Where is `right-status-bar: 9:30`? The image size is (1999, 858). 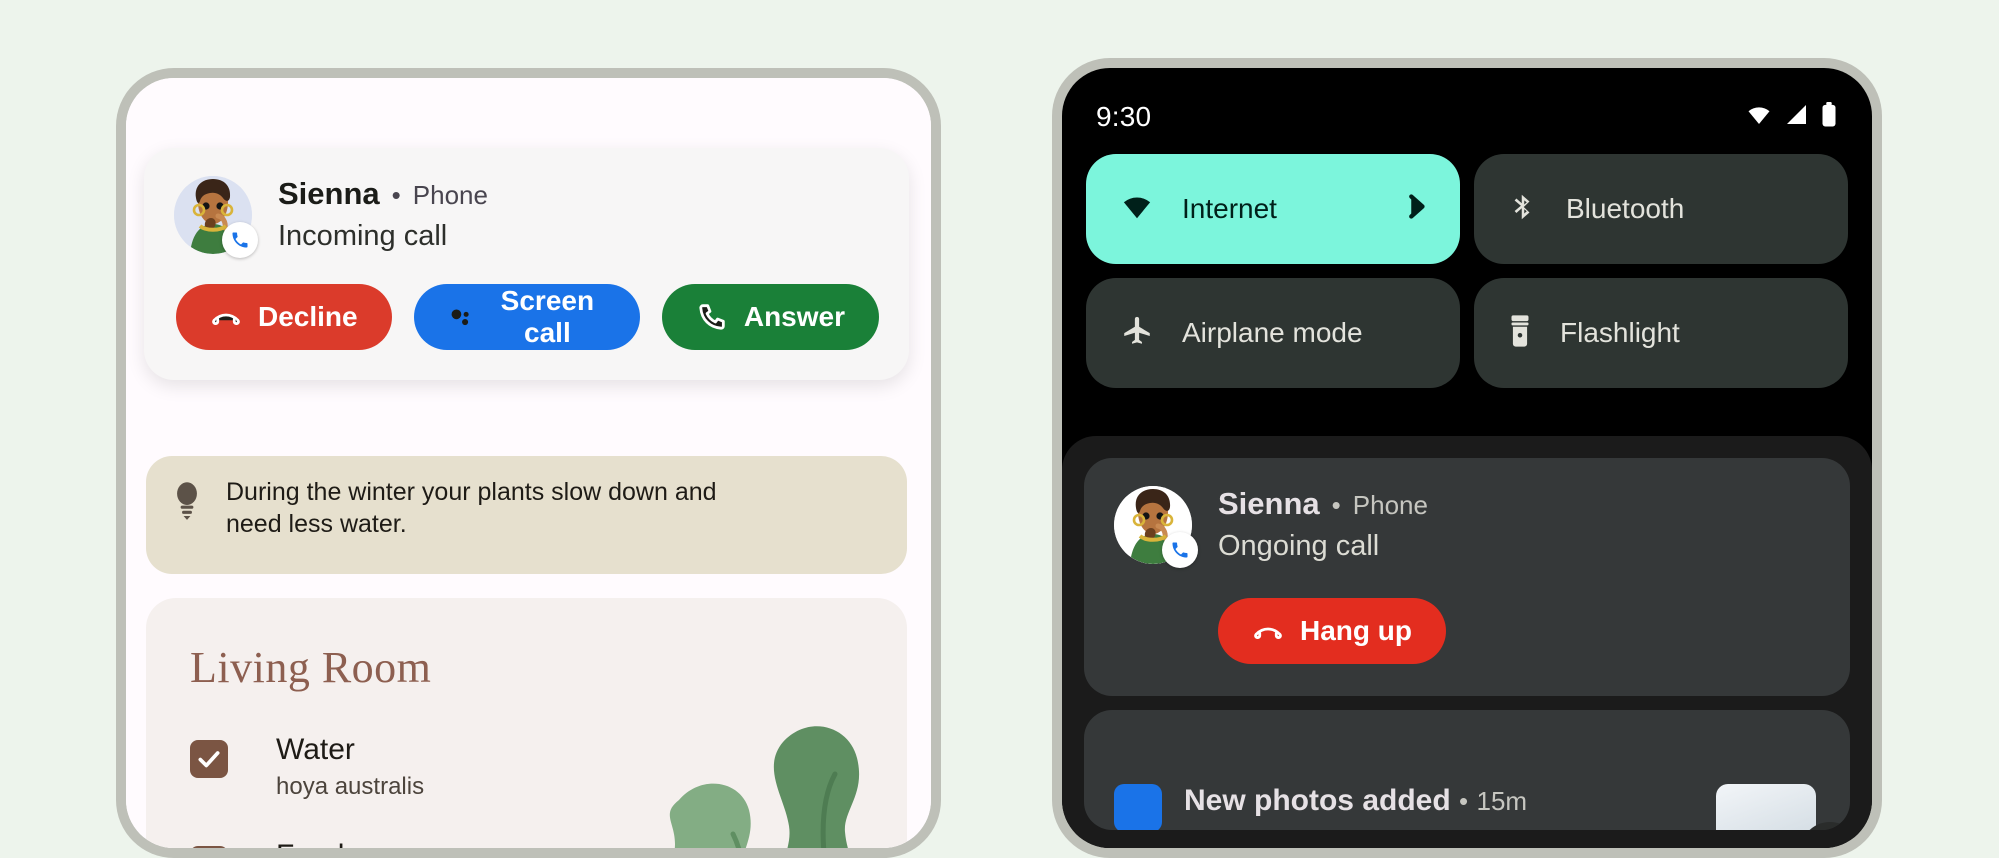
right-status-bar: 9:30 is located at coordinates (1467, 104).